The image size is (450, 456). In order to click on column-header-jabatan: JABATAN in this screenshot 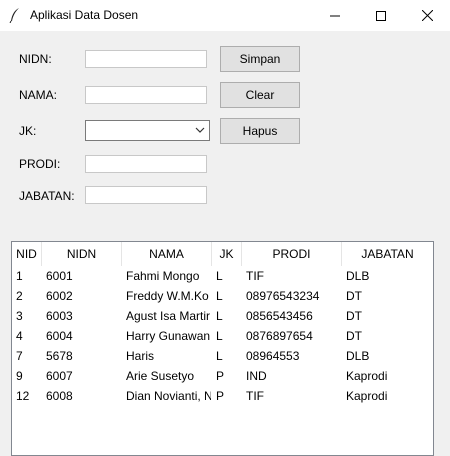, I will do `click(387, 254)`.